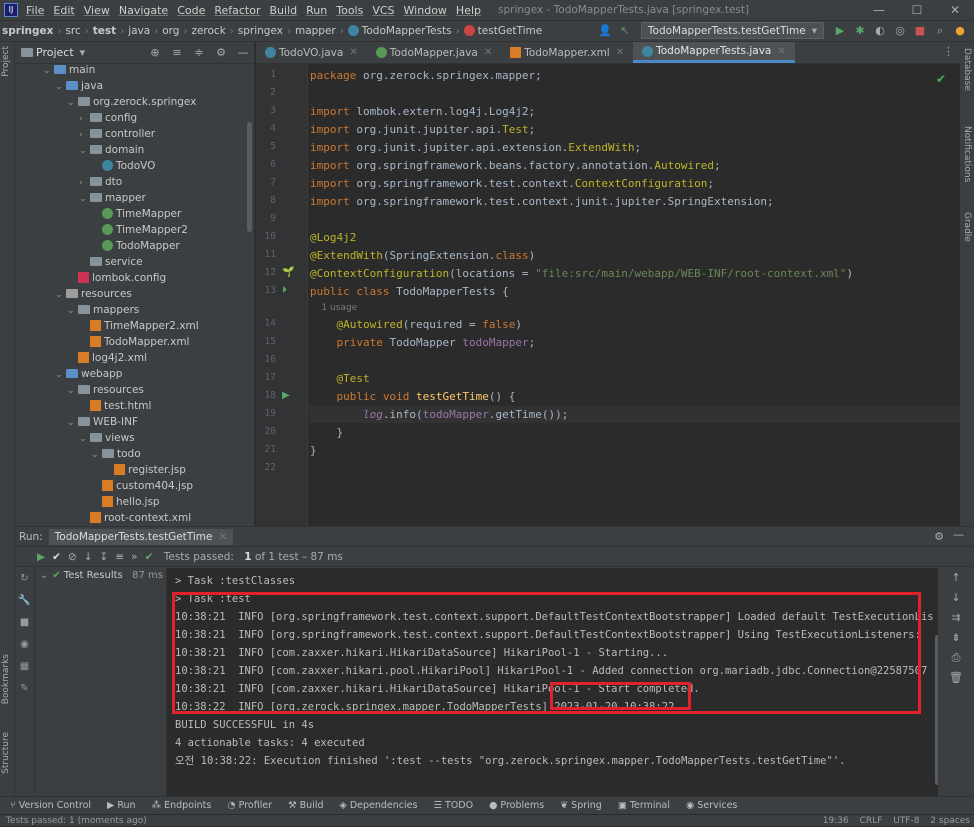  Describe the element at coordinates (100, 182) in the screenshot. I see `tree-item: › dto` at that location.